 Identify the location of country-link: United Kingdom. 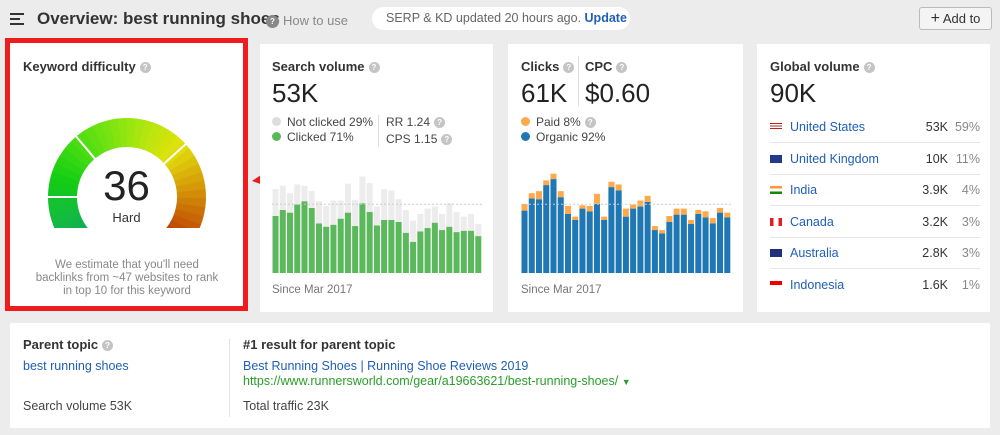
(844, 159).